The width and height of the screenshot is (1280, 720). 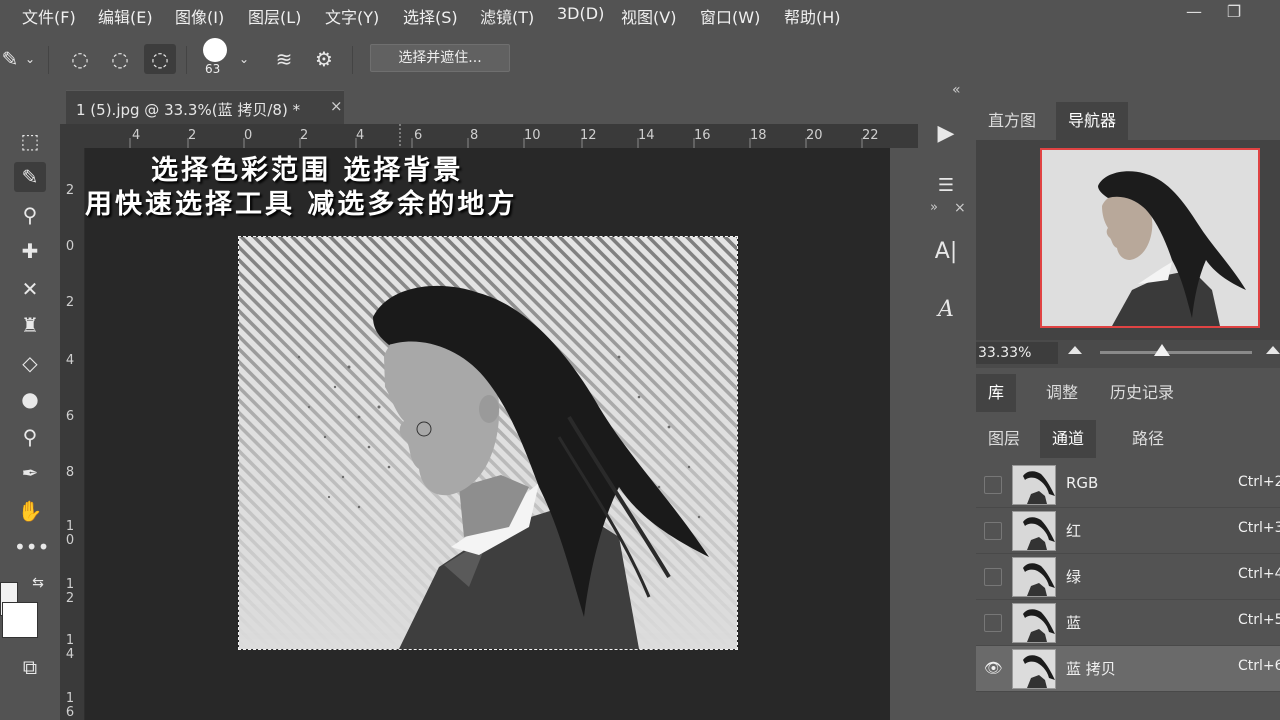 I want to click on document-tab-title: 1 (5).jpg @ 33.3%(蓝 拷贝/8) *, so click(x=188, y=110).